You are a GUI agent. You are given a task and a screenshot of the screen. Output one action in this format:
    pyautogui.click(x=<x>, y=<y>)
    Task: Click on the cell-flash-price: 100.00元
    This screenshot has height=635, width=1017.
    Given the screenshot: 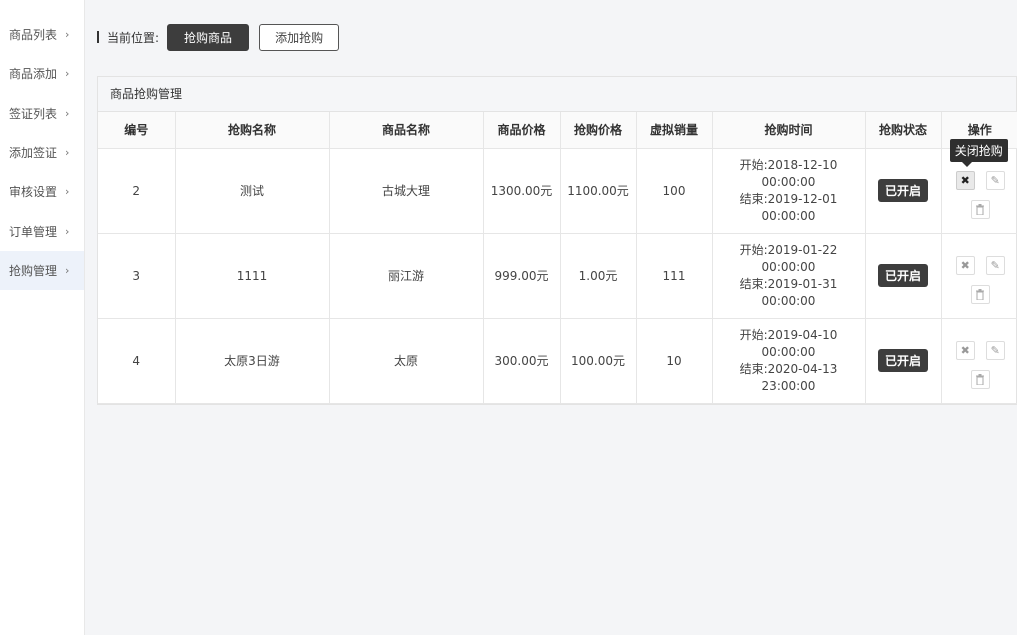 What is the action you would take?
    pyautogui.click(x=598, y=361)
    